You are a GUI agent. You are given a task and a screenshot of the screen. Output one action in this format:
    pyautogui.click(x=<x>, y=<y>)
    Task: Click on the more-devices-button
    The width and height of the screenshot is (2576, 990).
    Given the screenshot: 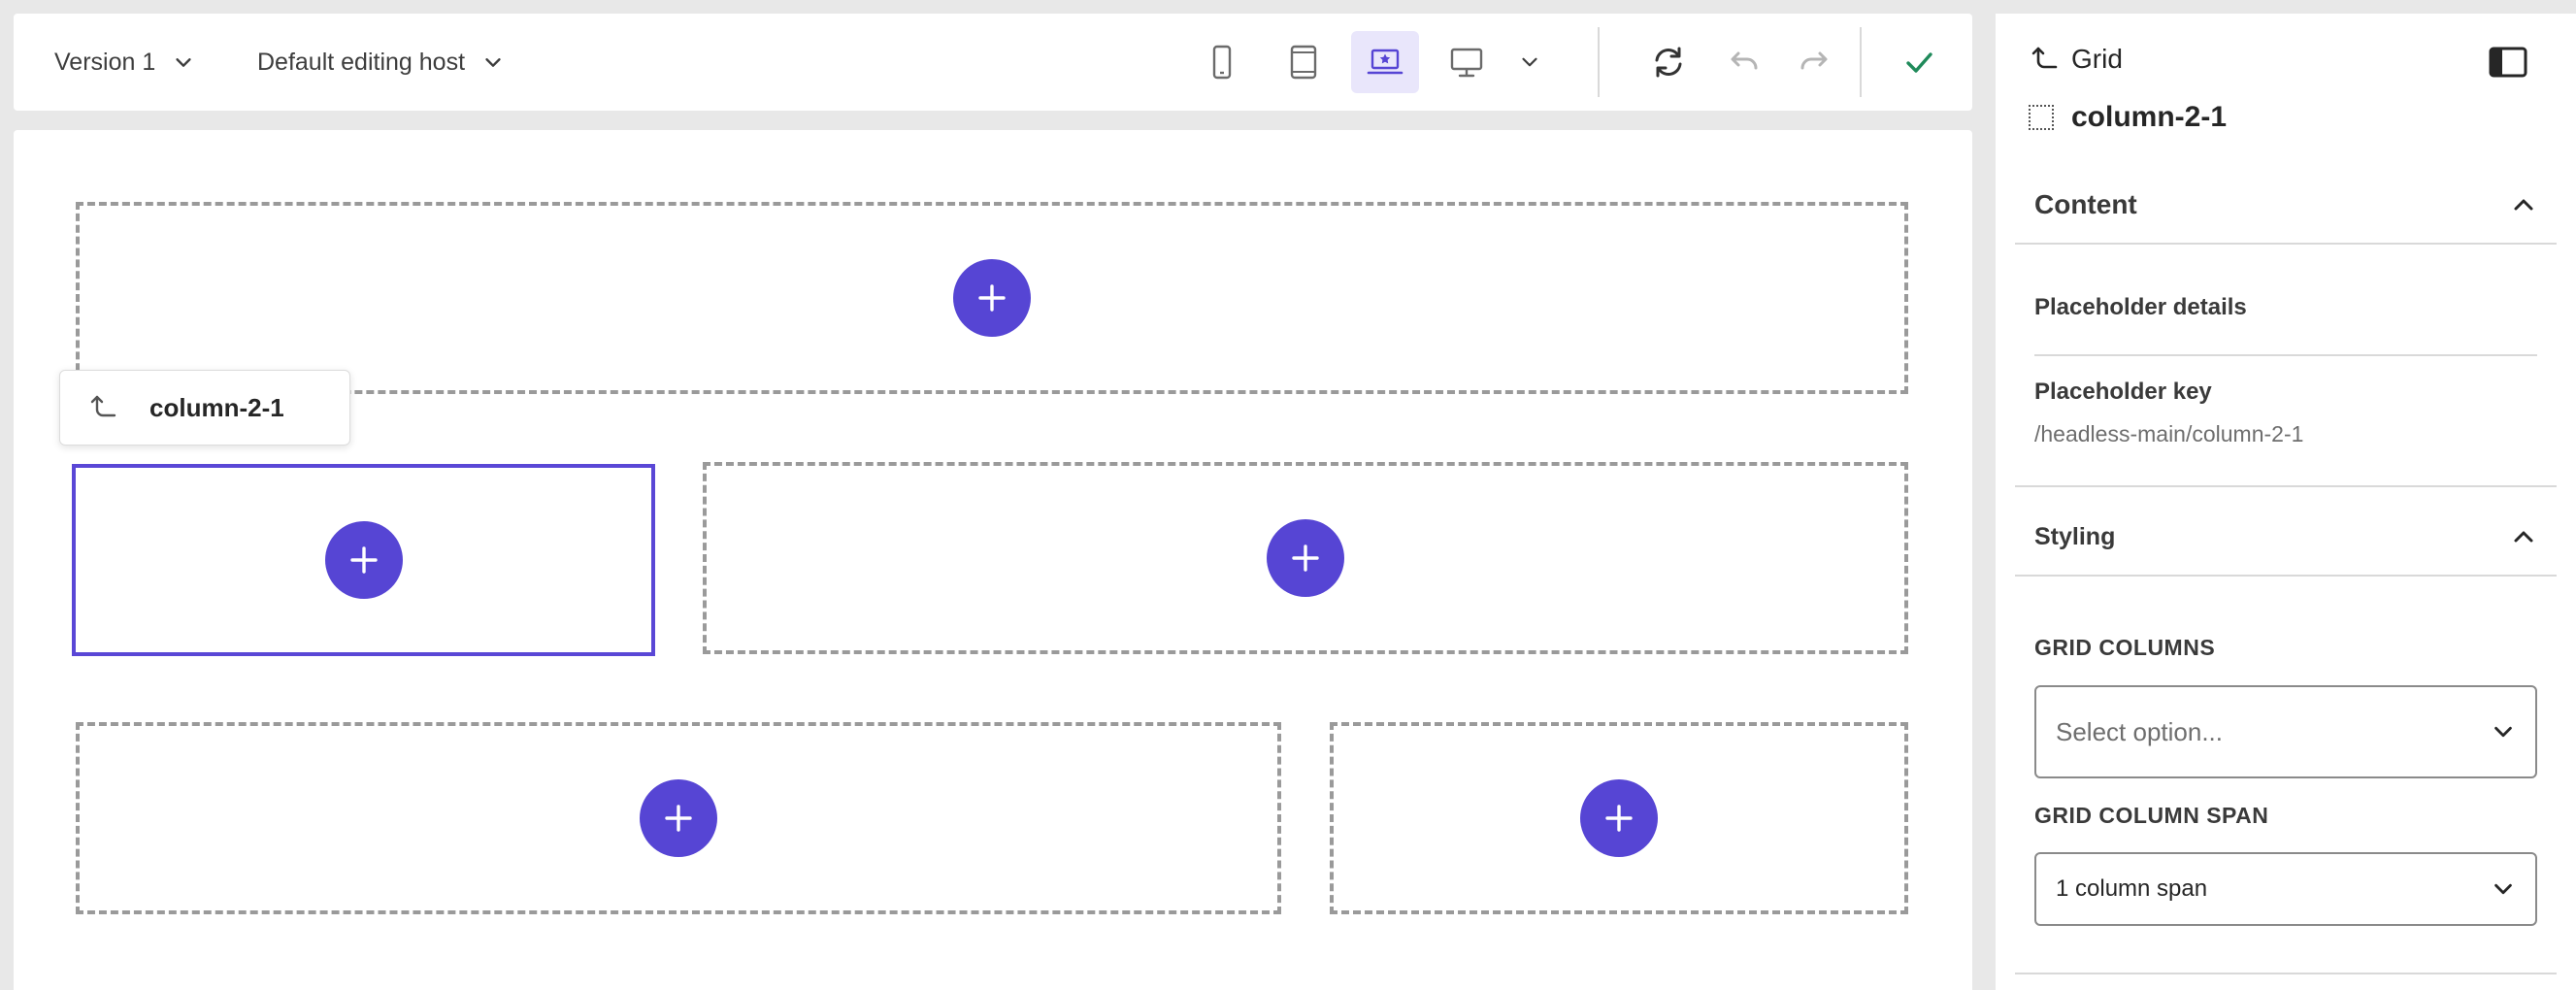 What is the action you would take?
    pyautogui.click(x=1530, y=62)
    